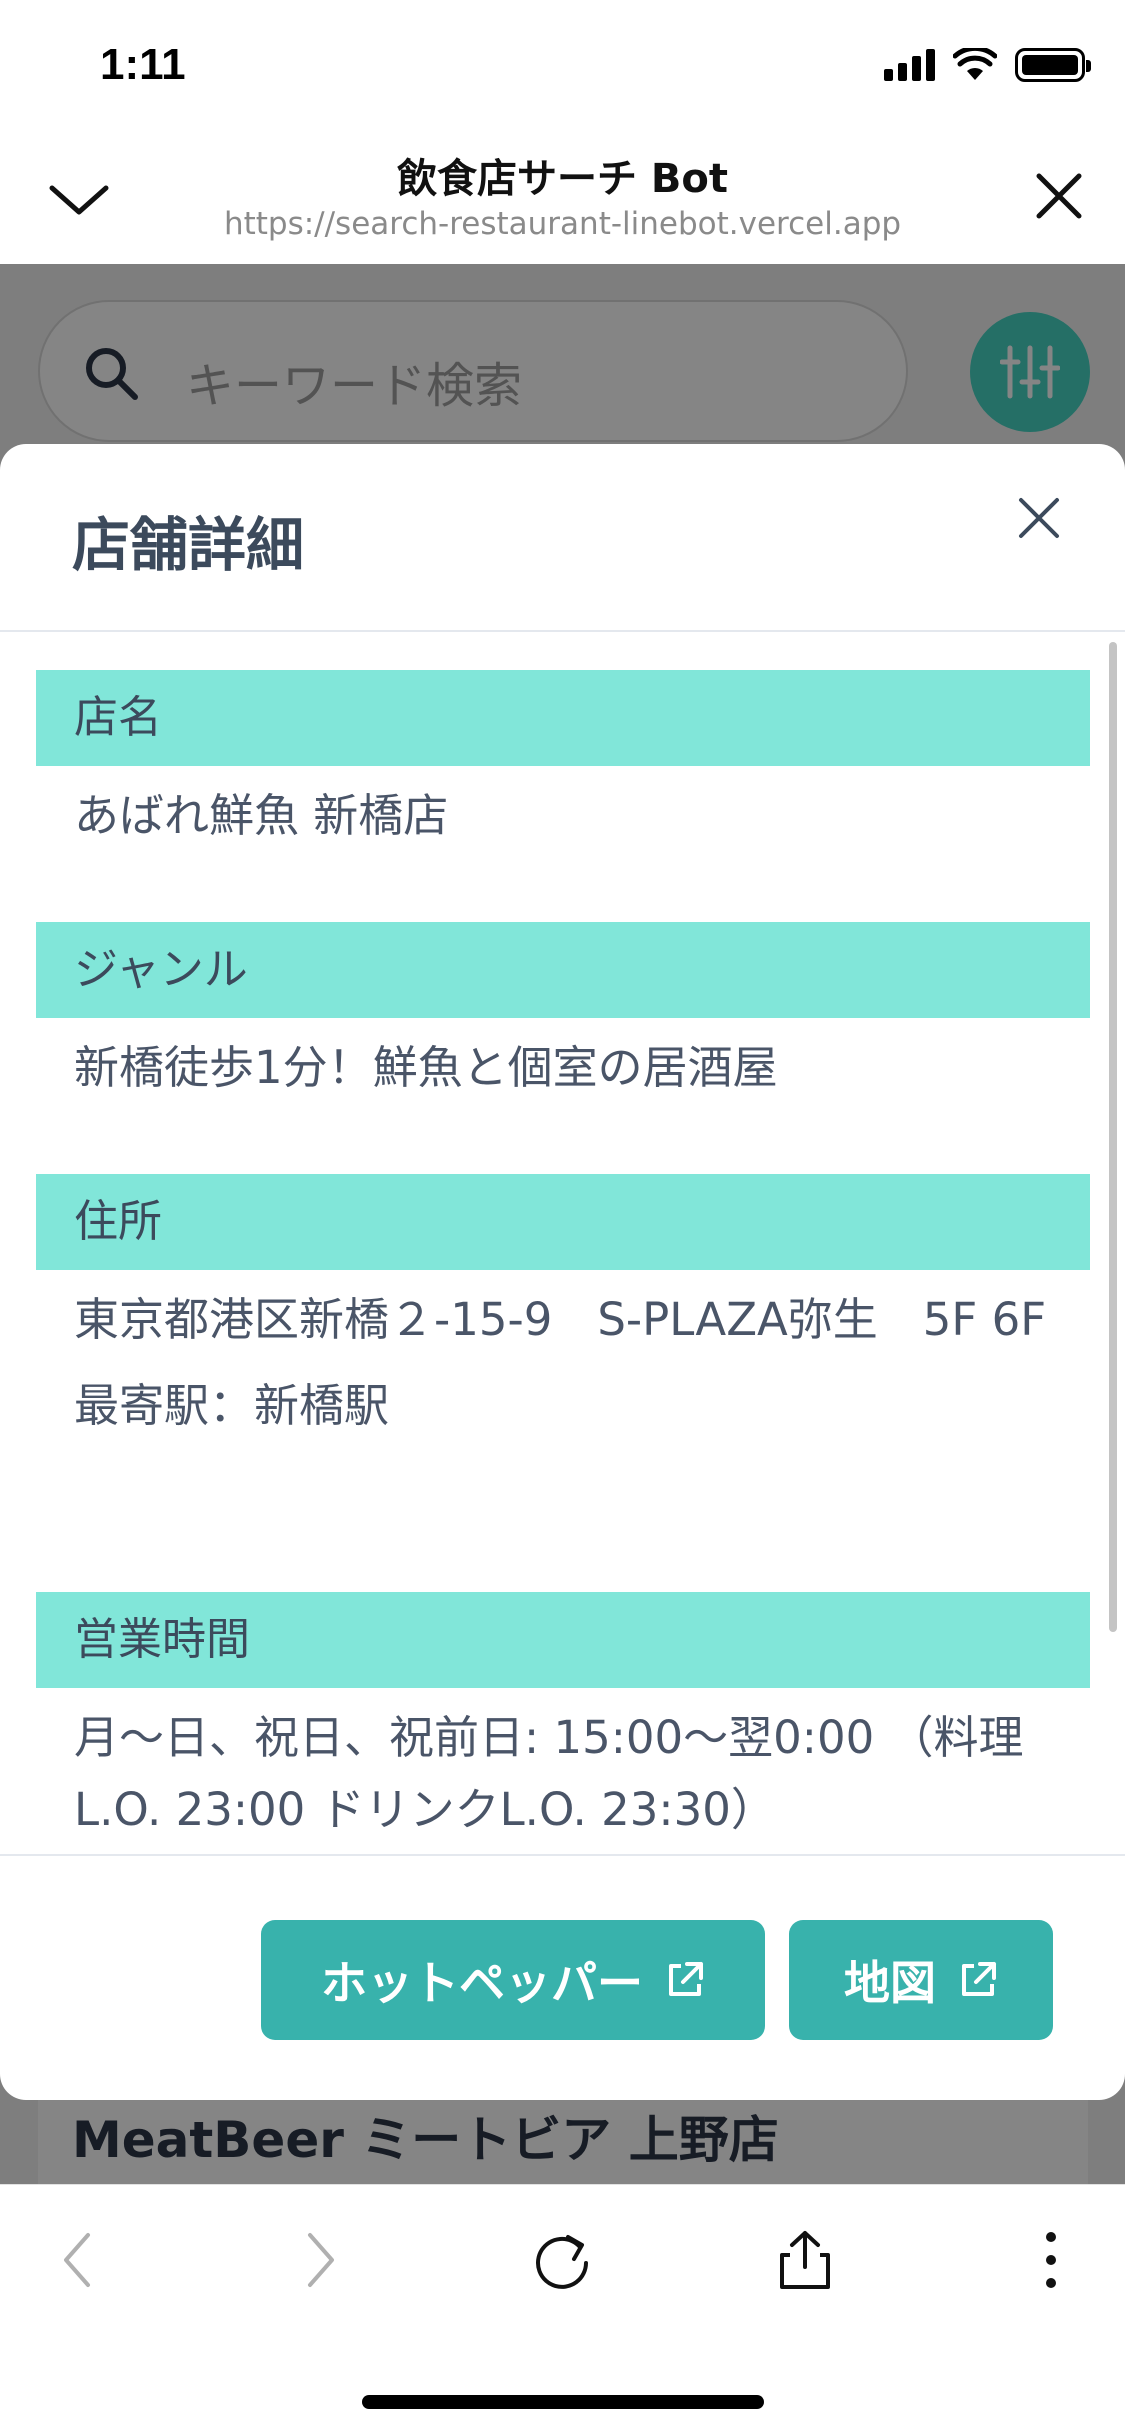  What do you see at coordinates (562, 65) in the screenshot?
I see `status-bar: 1:11` at bounding box center [562, 65].